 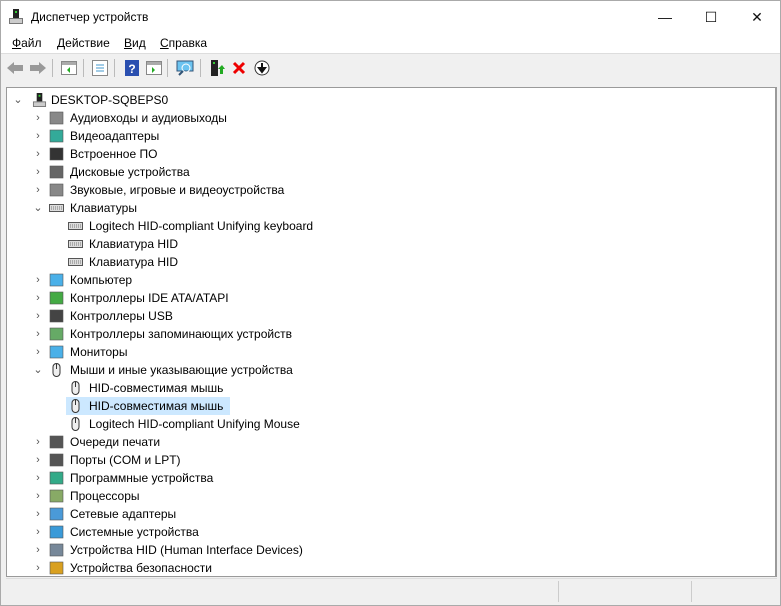 I want to click on scan-hardware-button, so click(x=185, y=68).